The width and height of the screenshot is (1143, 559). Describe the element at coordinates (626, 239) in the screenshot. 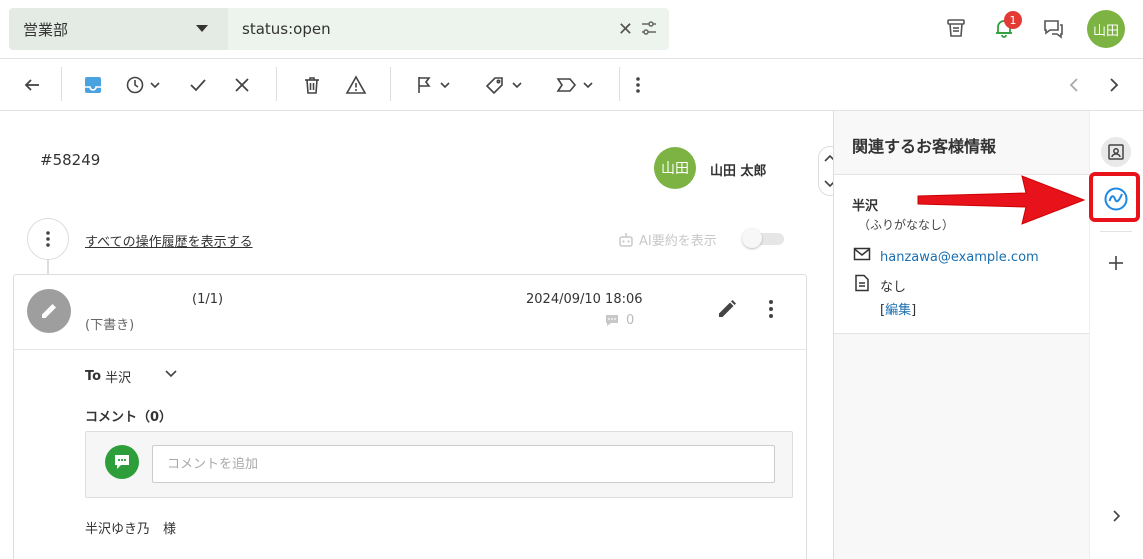

I see `robot-icon` at that location.